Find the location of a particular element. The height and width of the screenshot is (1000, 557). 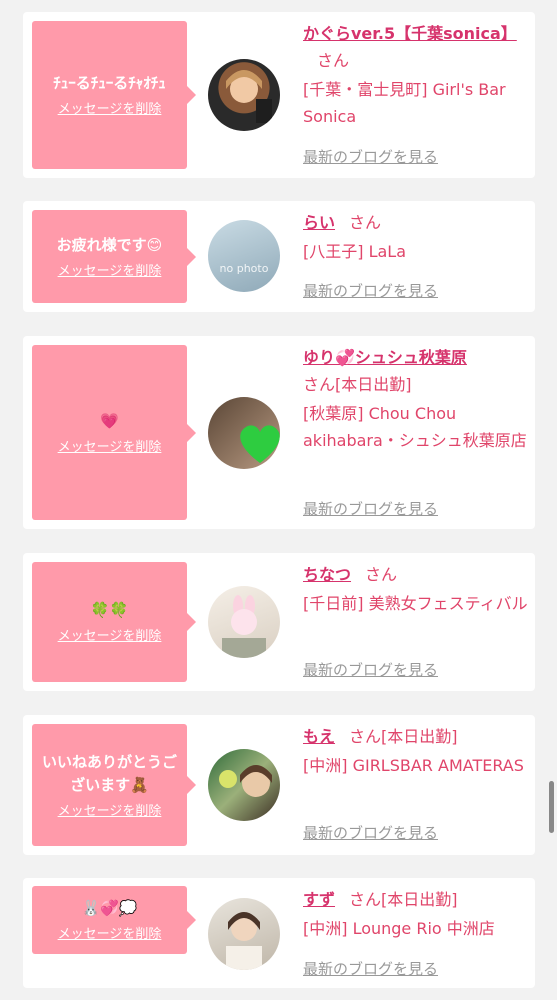

sender-name-link: かぐらver.5【千葉sonica】 is located at coordinates (410, 33).